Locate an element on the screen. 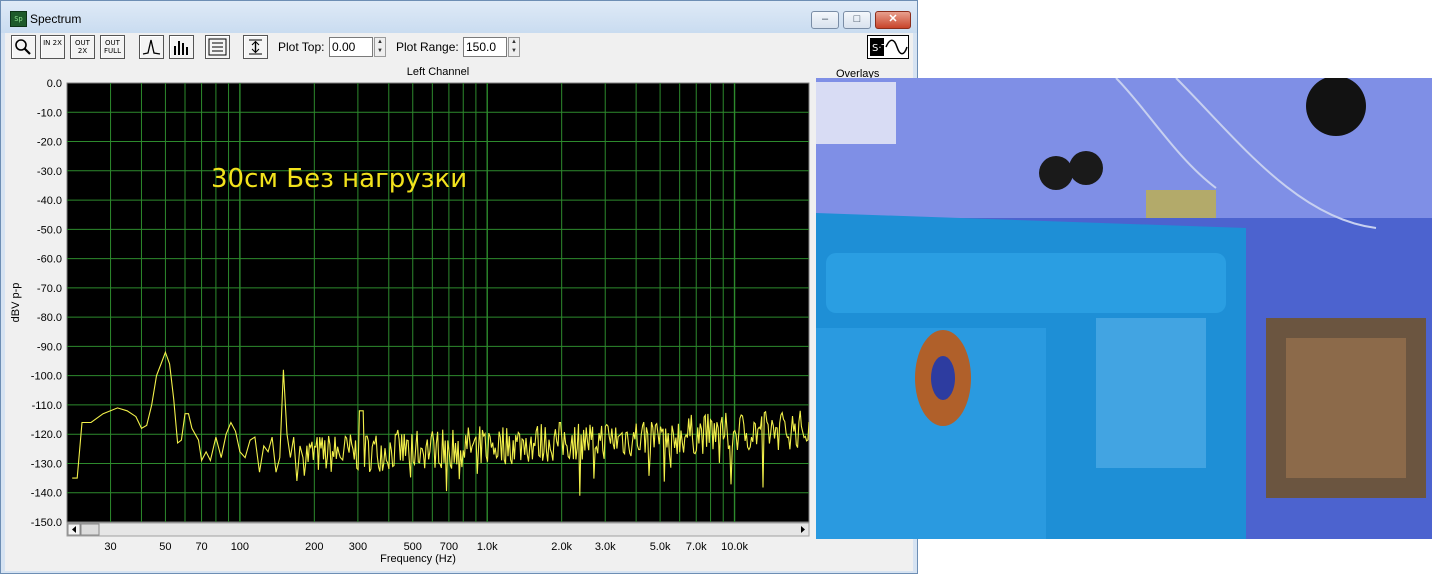 The width and height of the screenshot is (1448, 576). plot-top-label: Plot Top: is located at coordinates (301, 47).